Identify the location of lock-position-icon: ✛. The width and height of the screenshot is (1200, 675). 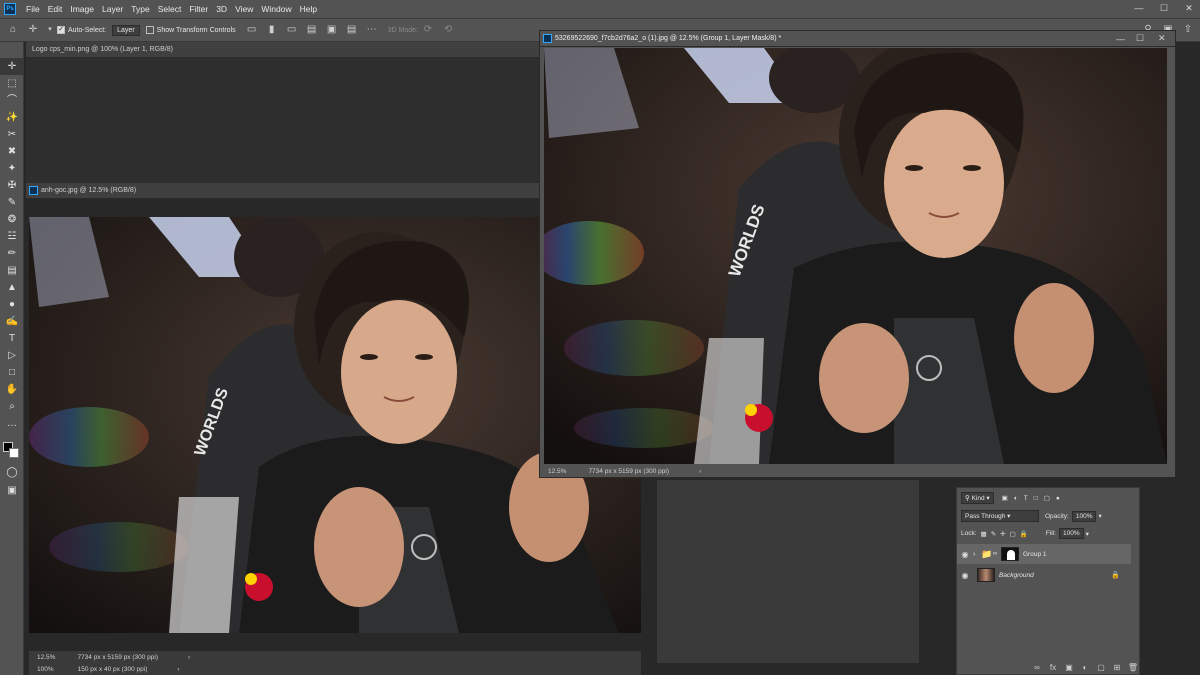
(1002, 534).